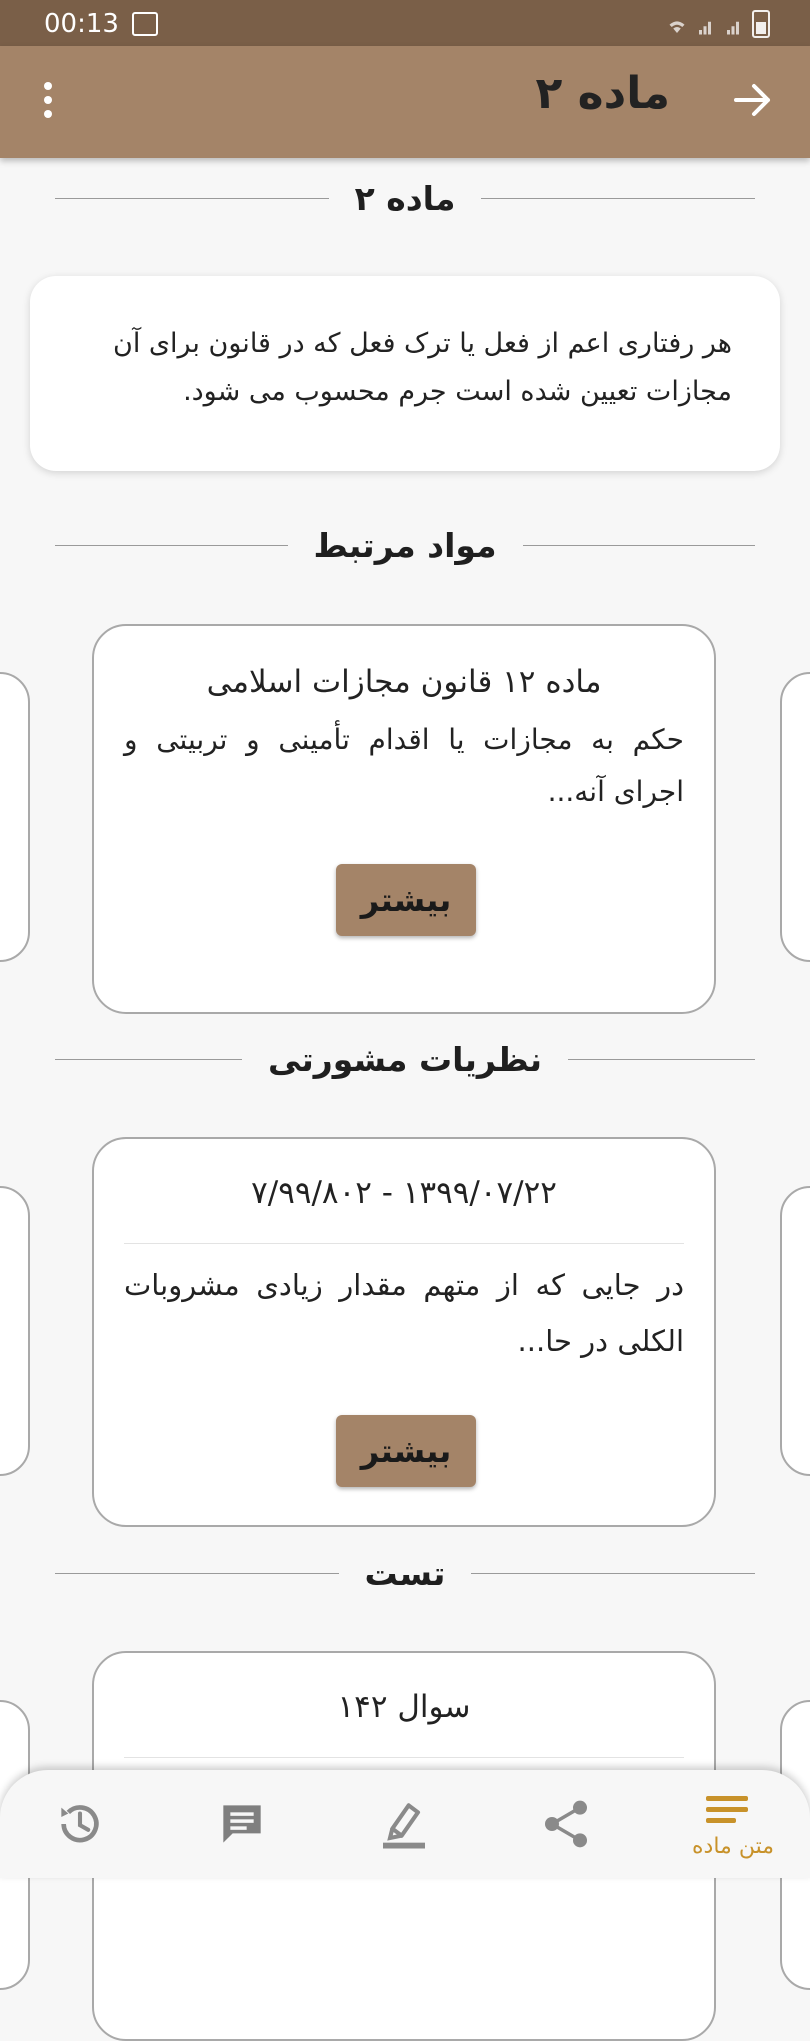 Image resolution: width=810 pixels, height=2041 pixels. I want to click on arrow-back-icon, so click(752, 100).